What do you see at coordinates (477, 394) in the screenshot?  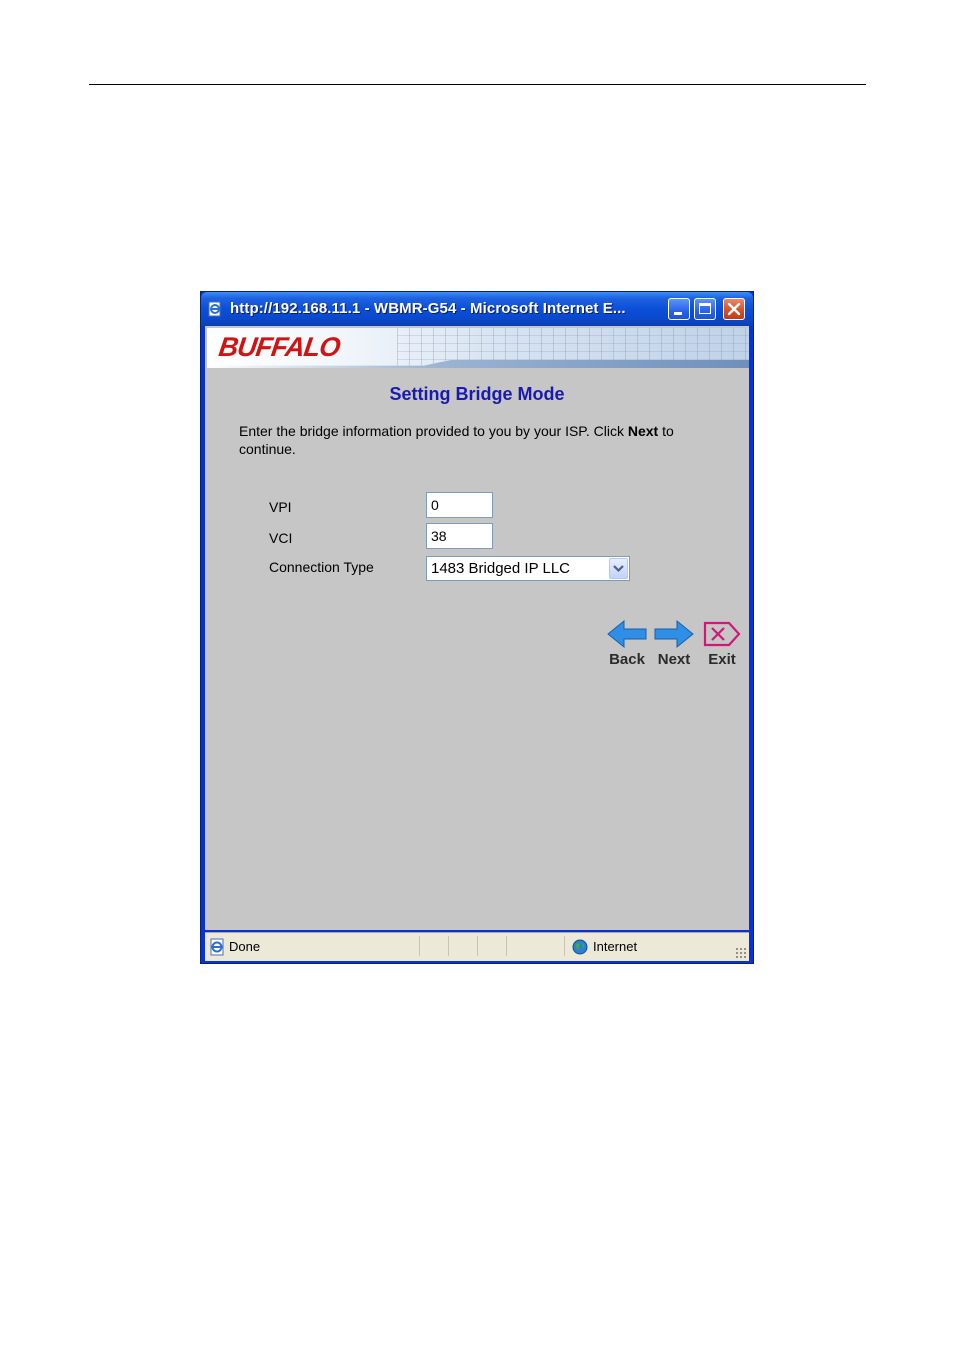 I see `page-title: Setting Bridge Mode` at bounding box center [477, 394].